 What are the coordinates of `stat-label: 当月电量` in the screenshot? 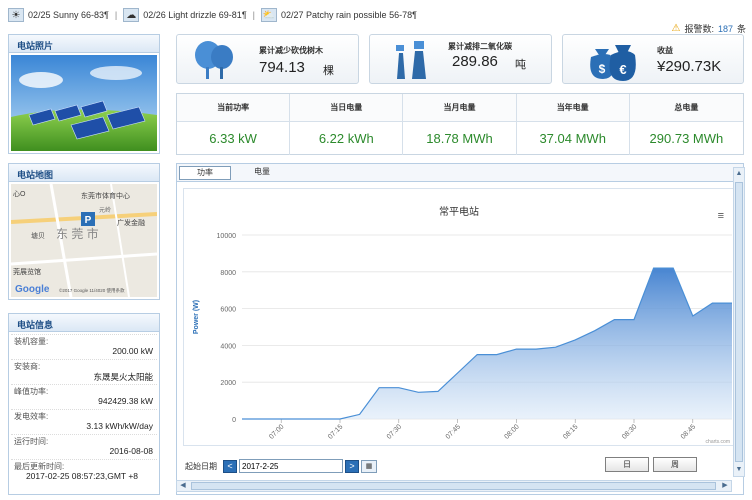 It's located at (459, 108).